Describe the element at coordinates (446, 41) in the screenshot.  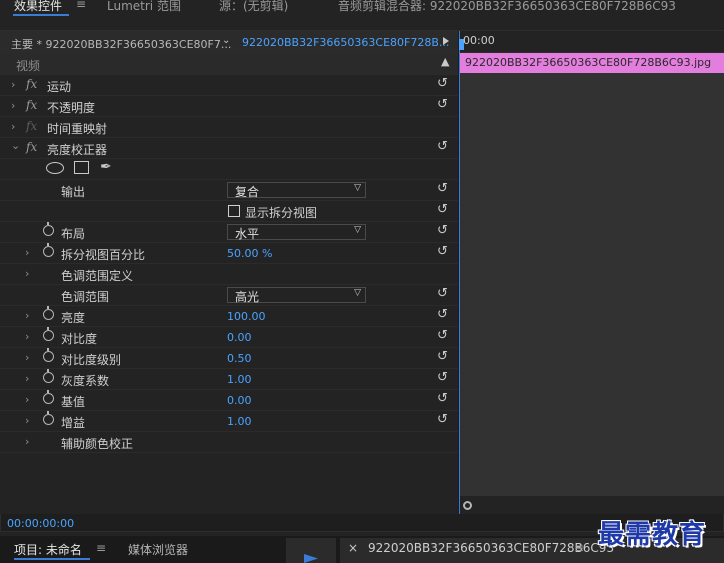
I see `play-triangle-icon` at that location.